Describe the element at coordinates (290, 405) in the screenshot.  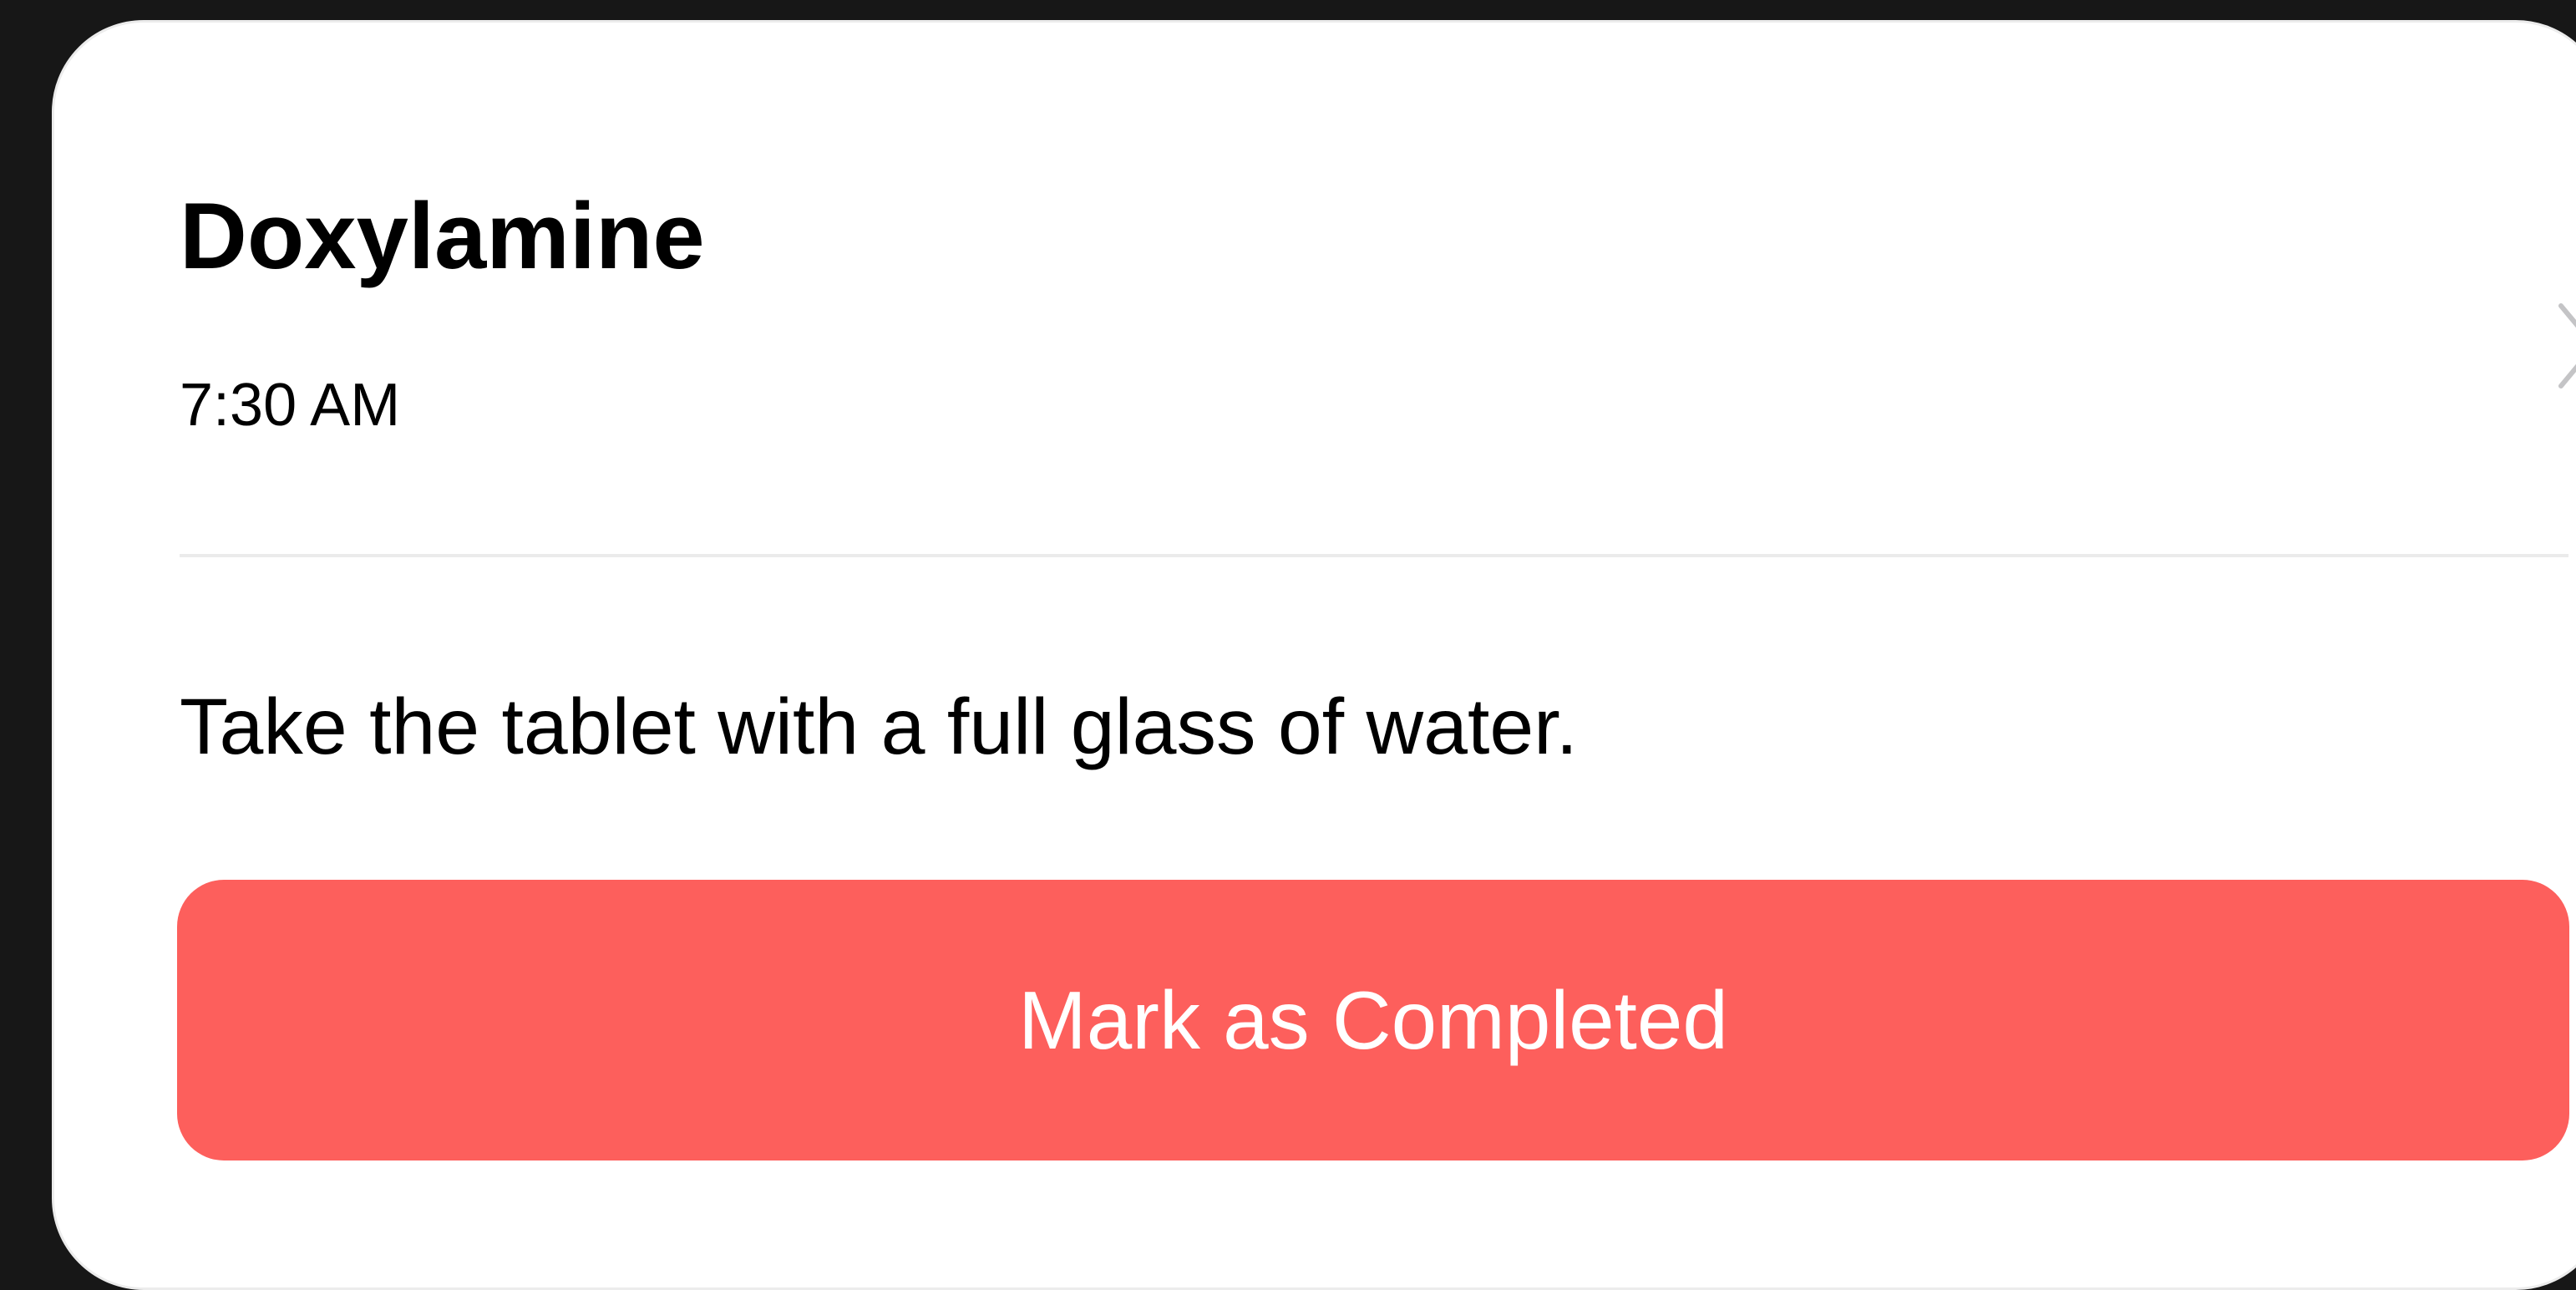
I see `dose-time: 7:30 AM` at that location.